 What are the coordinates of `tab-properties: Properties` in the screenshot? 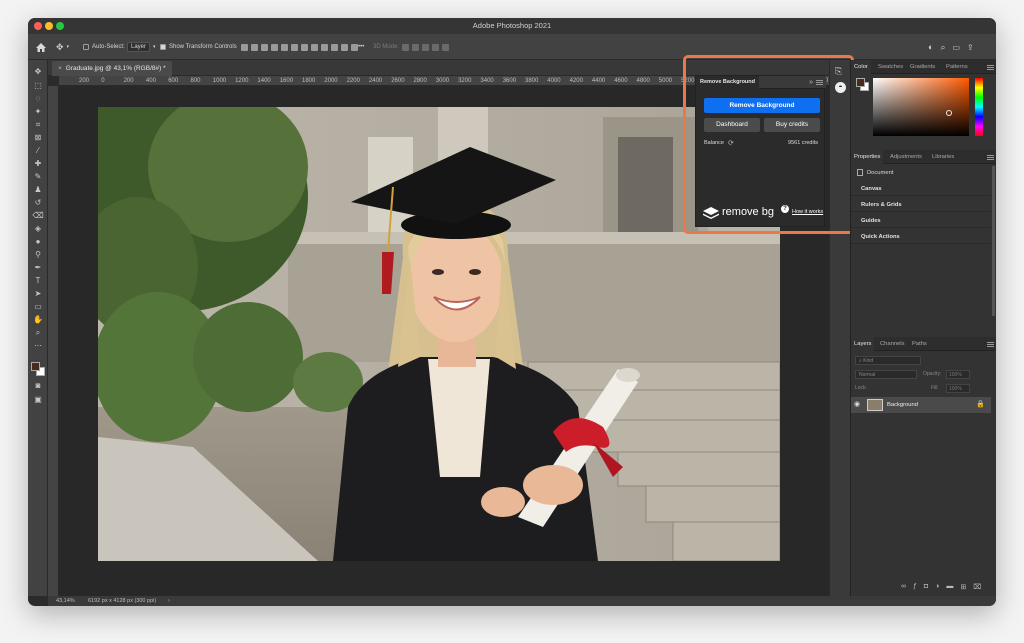 It's located at (867, 157).